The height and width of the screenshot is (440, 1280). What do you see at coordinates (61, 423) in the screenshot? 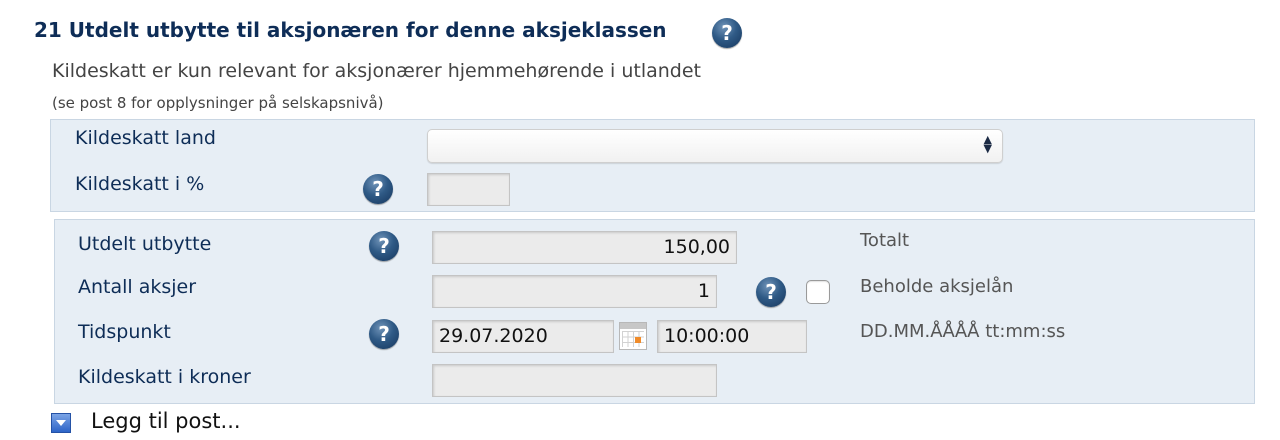
I see `expand-down-icon` at bounding box center [61, 423].